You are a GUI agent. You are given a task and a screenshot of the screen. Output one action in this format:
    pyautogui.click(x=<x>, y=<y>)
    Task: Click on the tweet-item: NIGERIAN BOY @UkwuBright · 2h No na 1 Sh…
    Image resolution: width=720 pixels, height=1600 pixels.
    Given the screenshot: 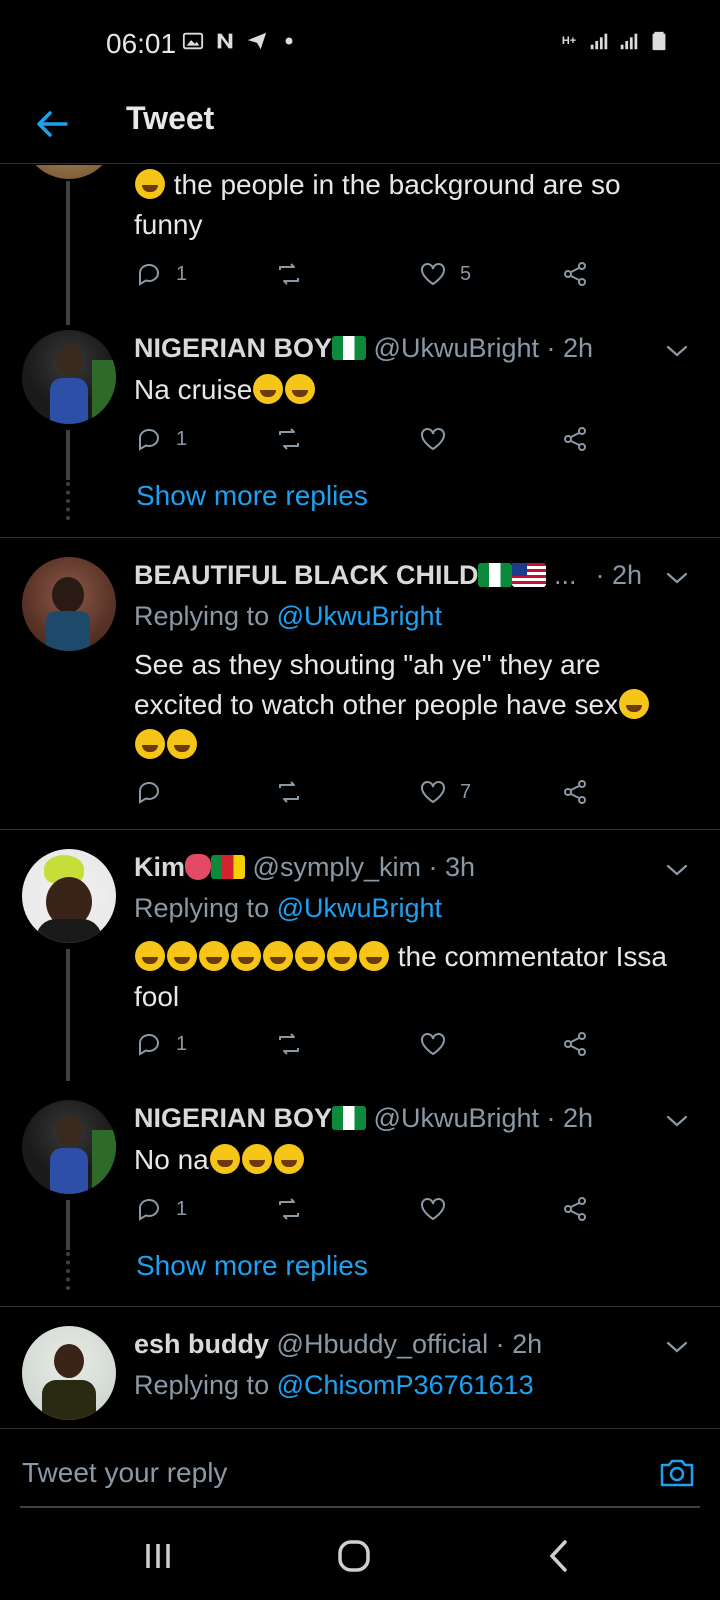 What is the action you would take?
    pyautogui.click(x=360, y=1203)
    